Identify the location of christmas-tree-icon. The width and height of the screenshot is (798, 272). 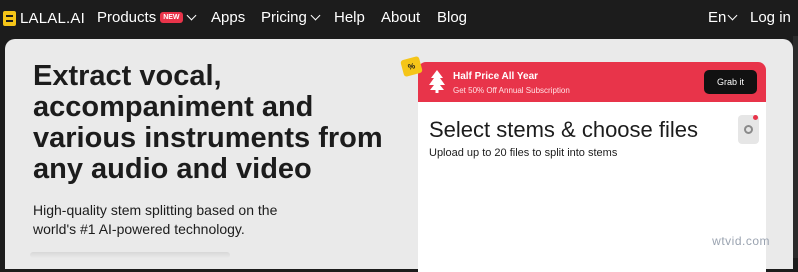
(437, 81).